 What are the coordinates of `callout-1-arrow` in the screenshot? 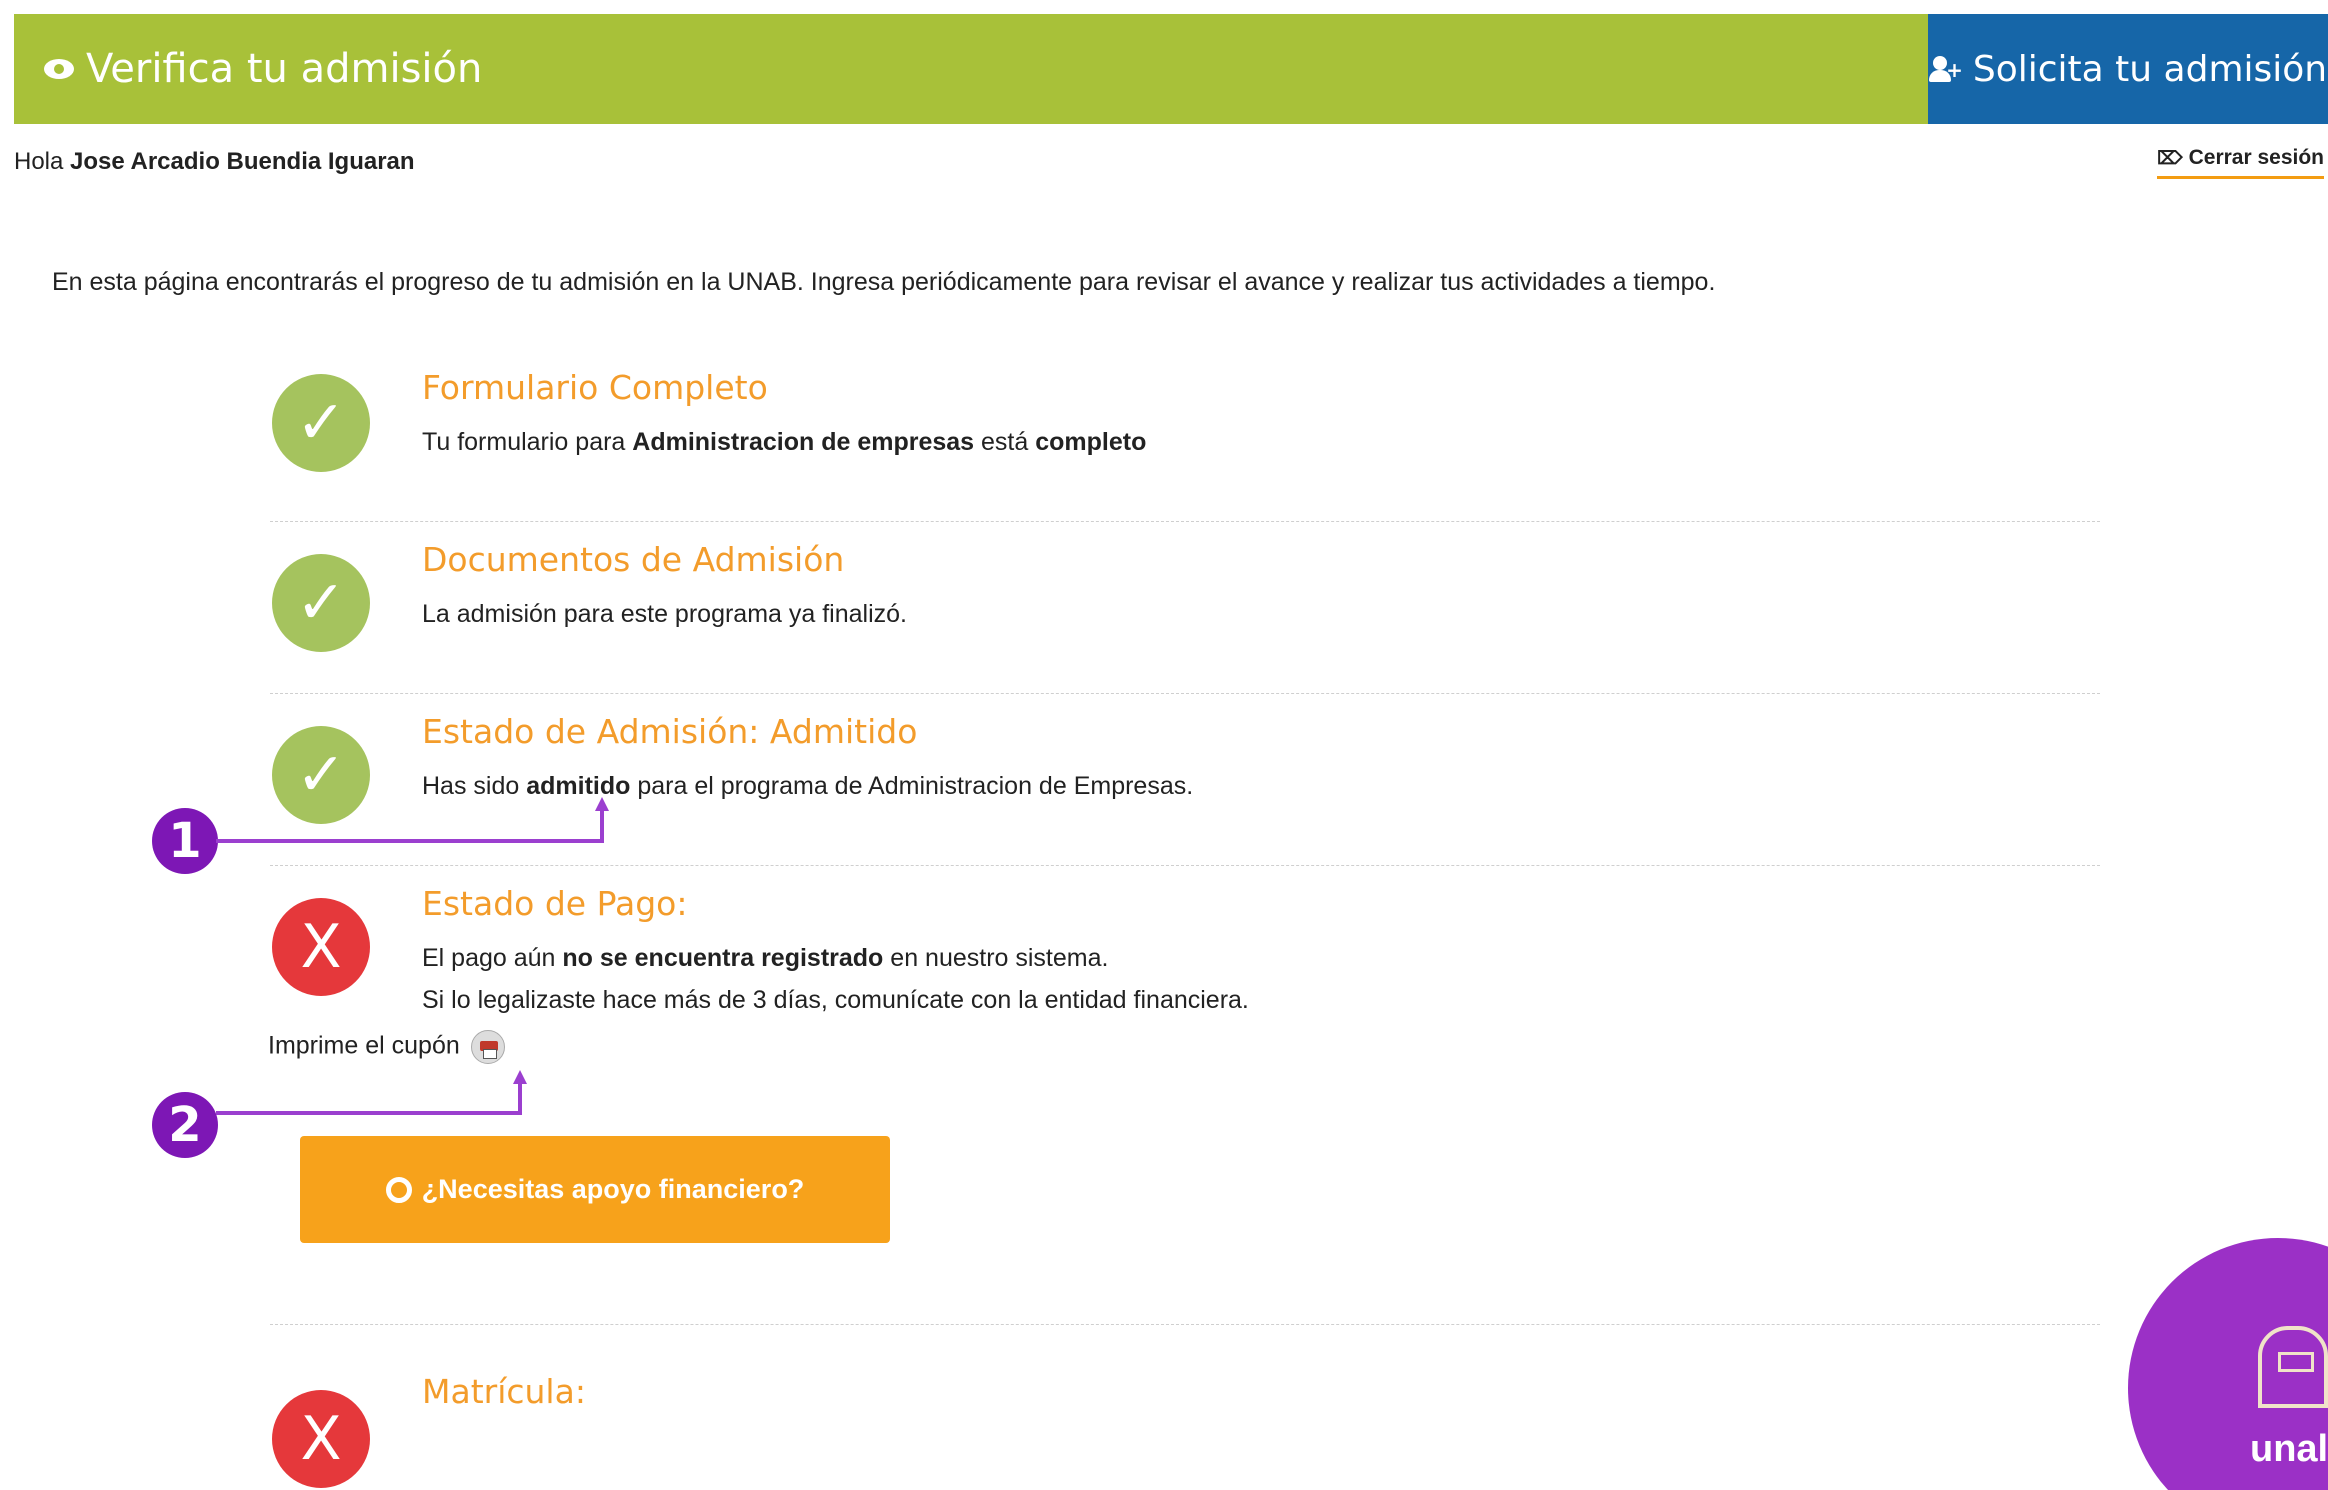 It's located at (602, 804).